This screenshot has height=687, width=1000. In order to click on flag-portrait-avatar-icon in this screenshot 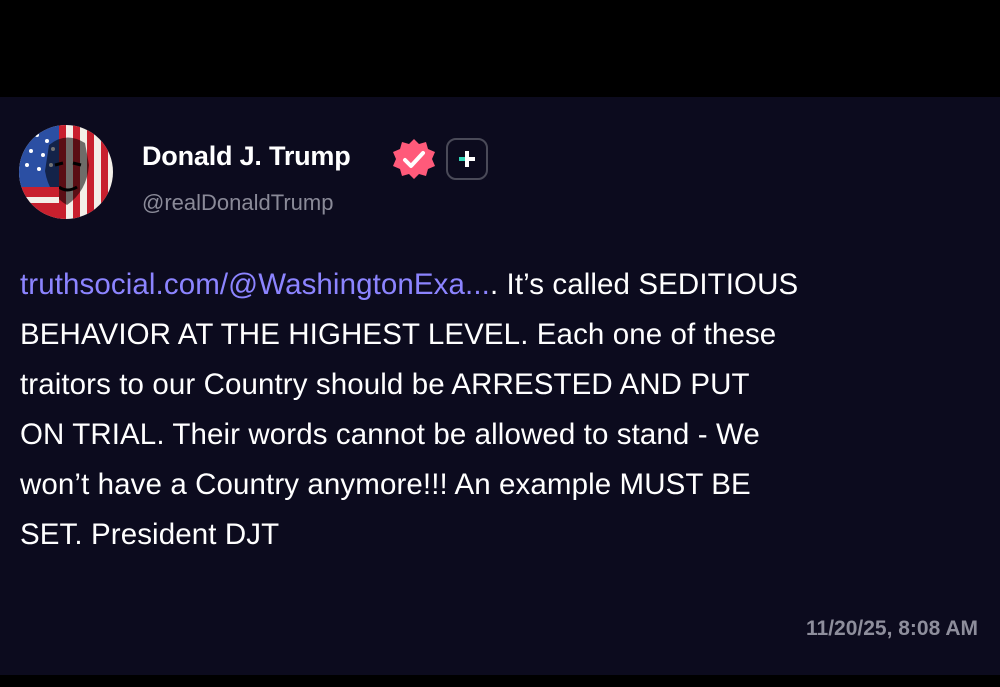, I will do `click(66, 172)`.